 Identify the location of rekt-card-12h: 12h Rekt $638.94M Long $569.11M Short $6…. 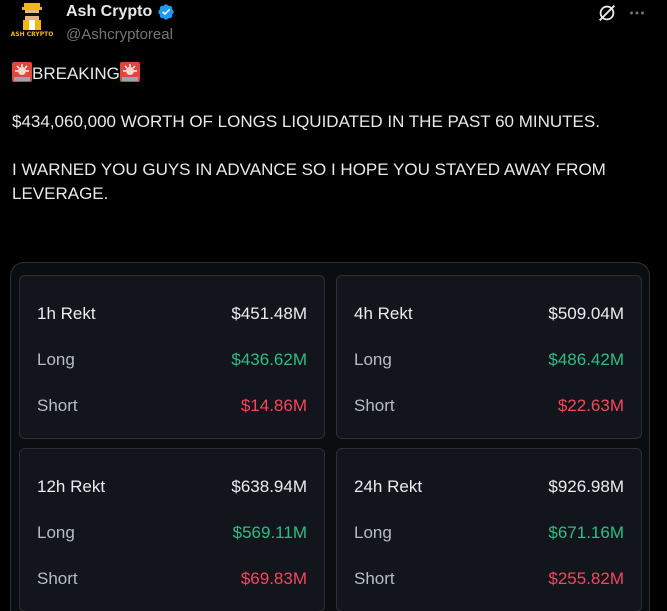
(172, 529).